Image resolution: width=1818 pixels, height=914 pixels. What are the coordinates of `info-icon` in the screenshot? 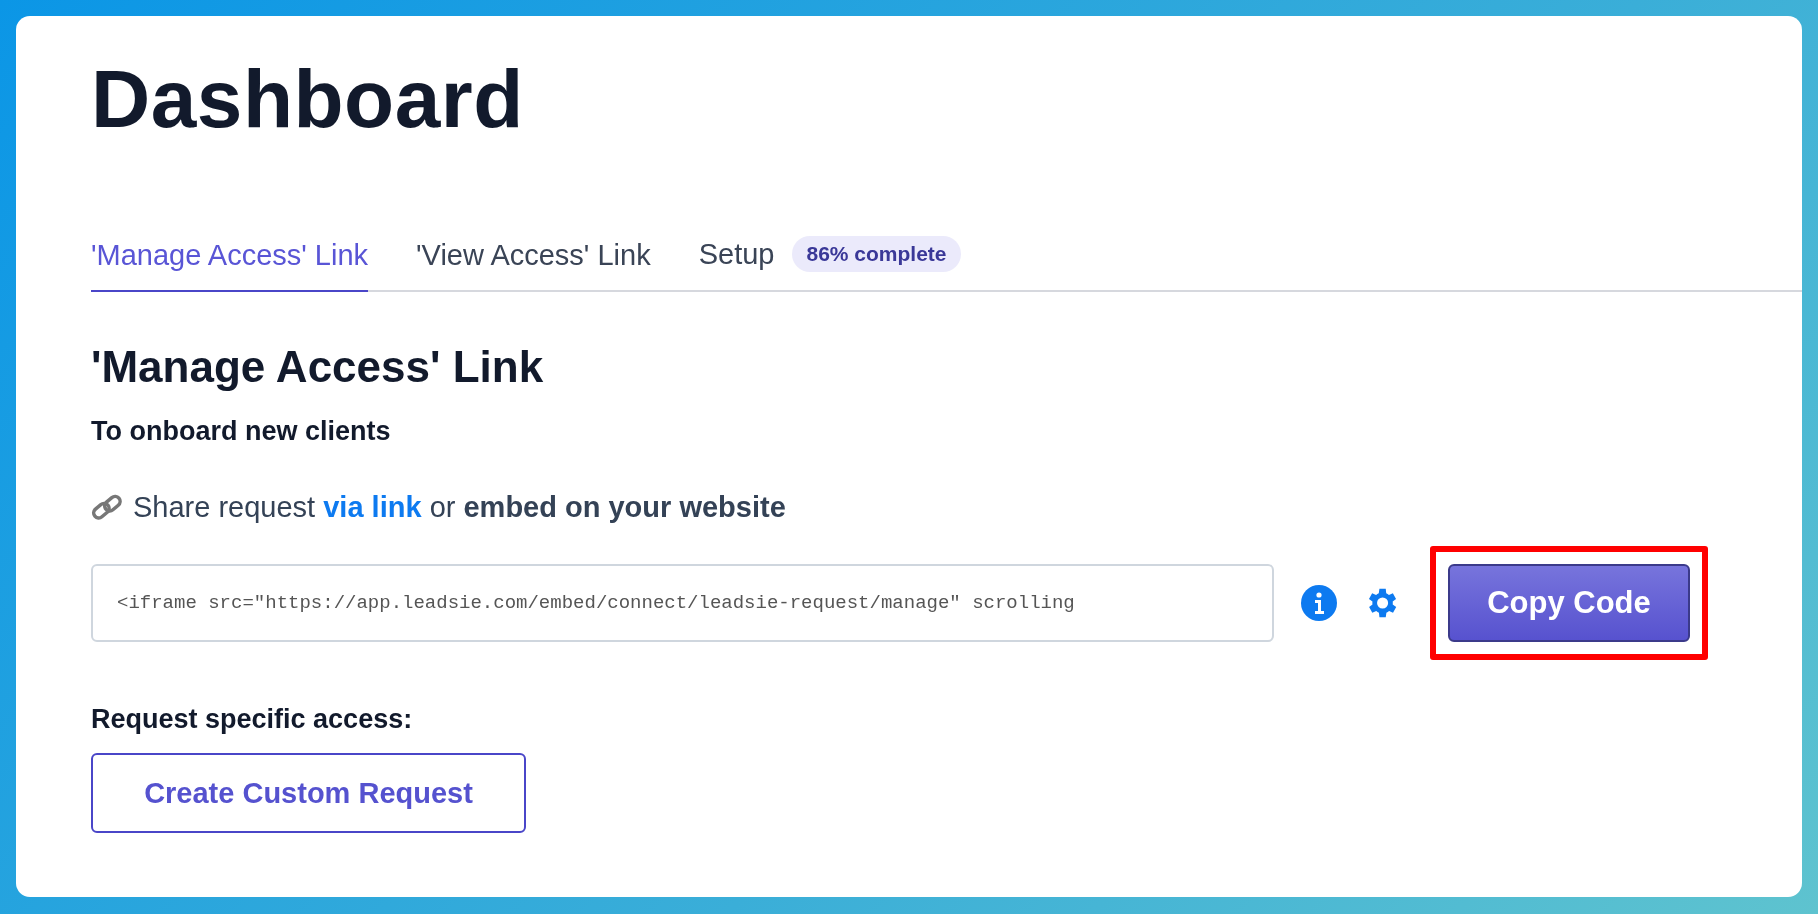 It's located at (1319, 603).